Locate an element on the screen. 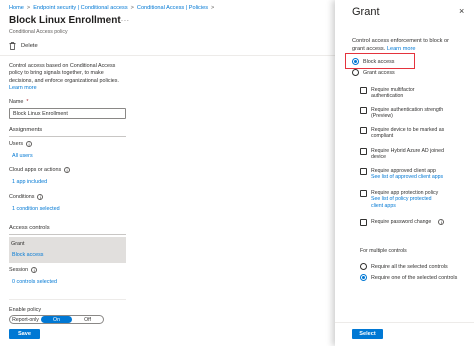 This screenshot has height=346, width=474. assignments-divider is located at coordinates (67, 136).